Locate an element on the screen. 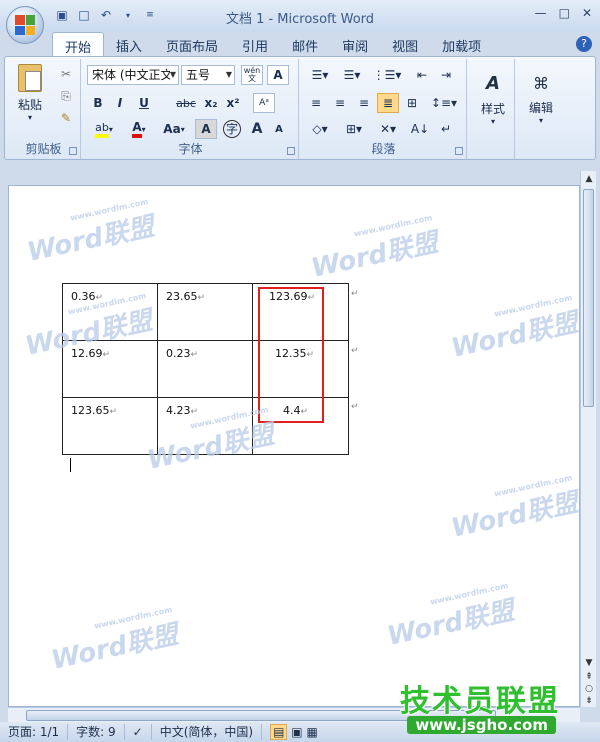 The width and height of the screenshot is (600, 742). language-status: 中文(简体，中国) is located at coordinates (207, 732).